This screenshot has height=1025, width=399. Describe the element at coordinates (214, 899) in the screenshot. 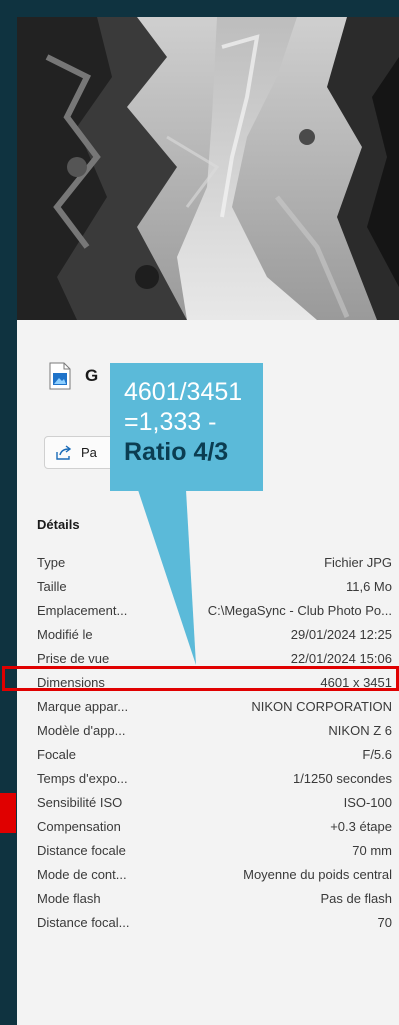

I see `details-row: Mode flash Pas de flash` at that location.